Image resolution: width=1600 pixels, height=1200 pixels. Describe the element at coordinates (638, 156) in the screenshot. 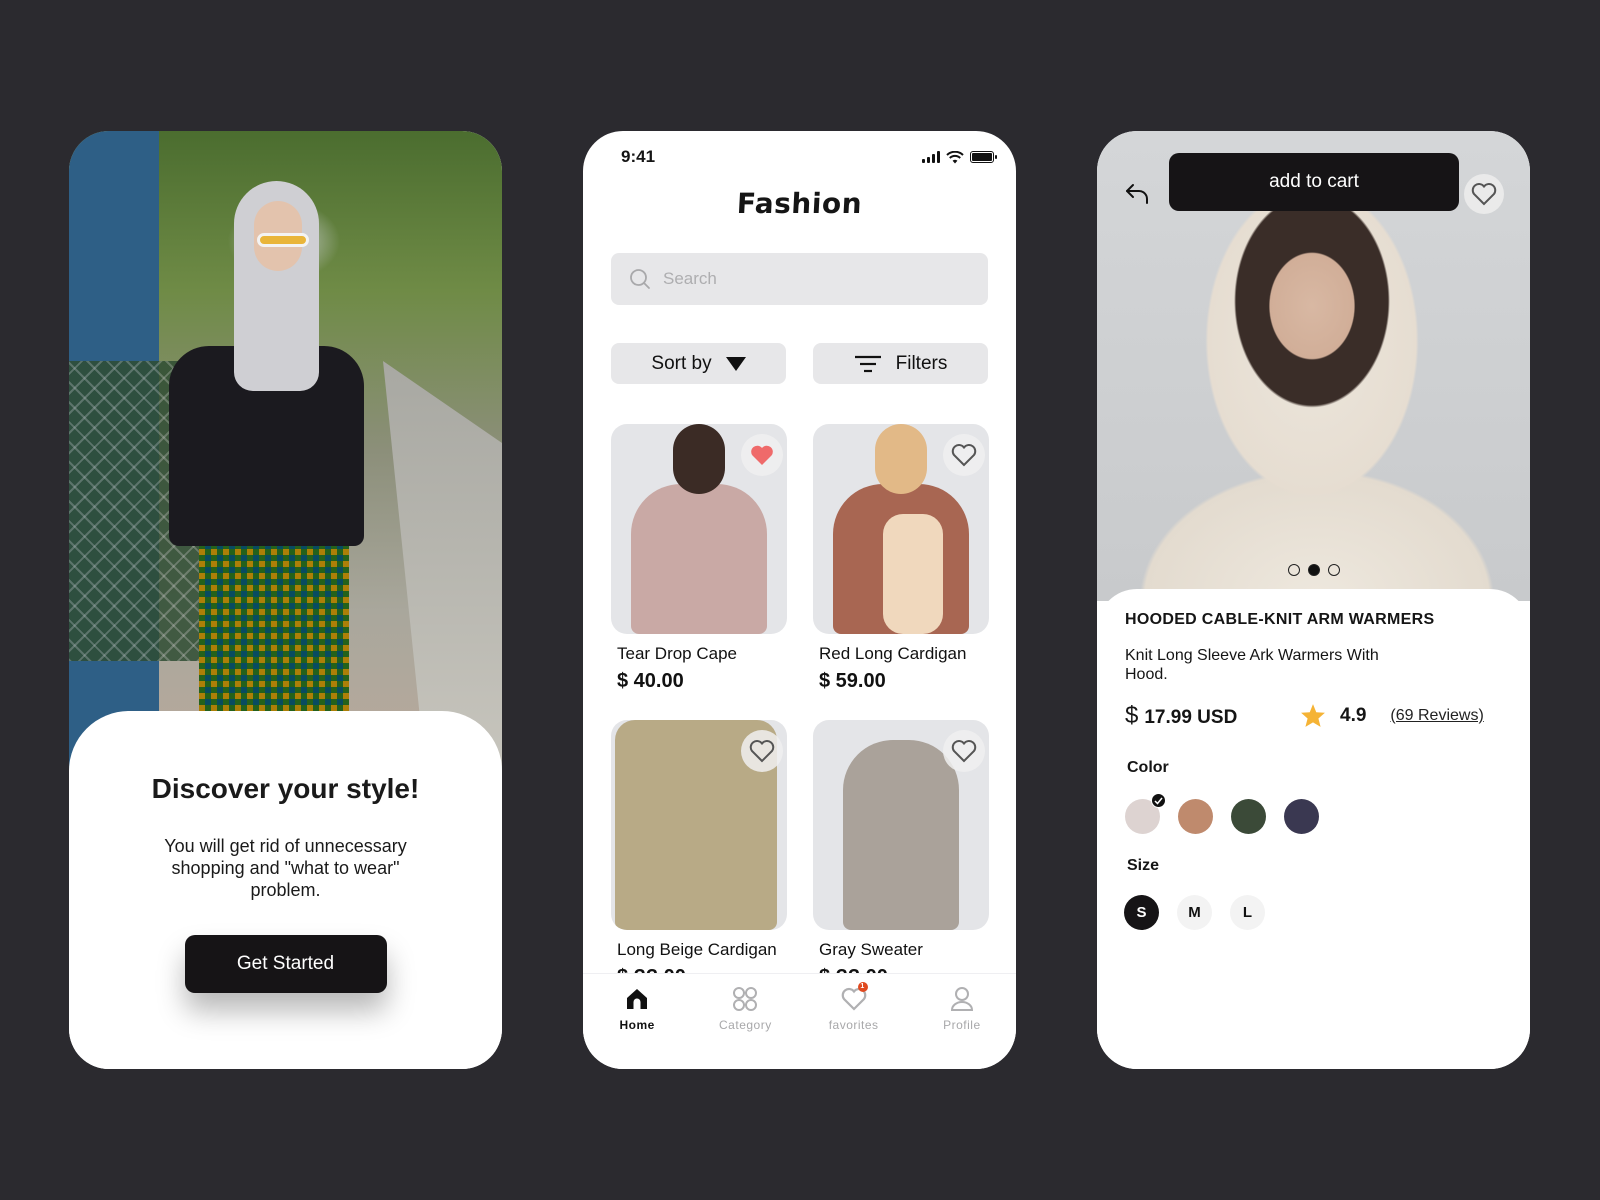

I see `status-time: 9:41` at that location.